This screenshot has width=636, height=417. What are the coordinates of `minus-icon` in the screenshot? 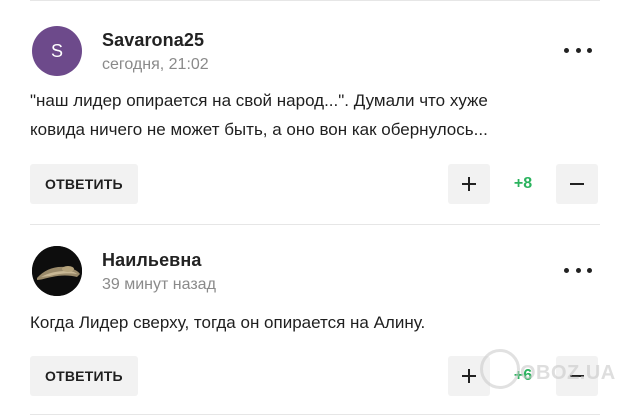 It's located at (577, 184).